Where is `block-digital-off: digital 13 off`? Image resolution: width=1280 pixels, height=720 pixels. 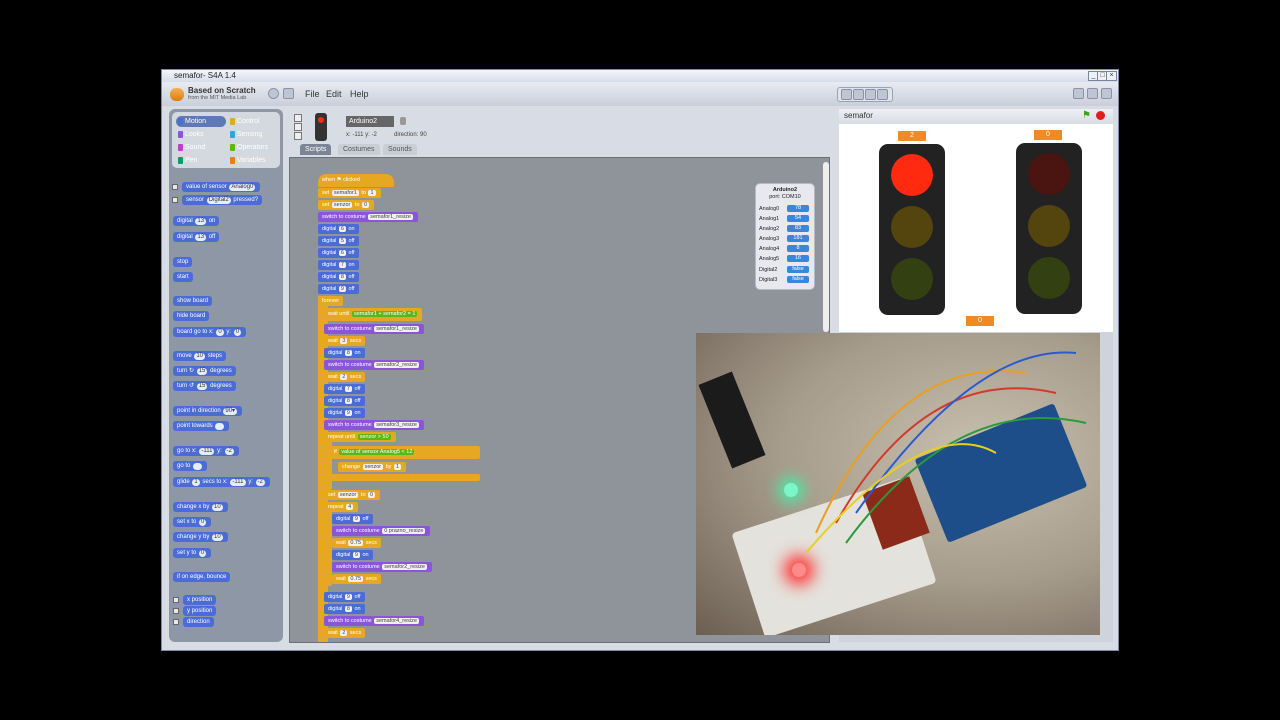
block-digital-off: digital 13 off is located at coordinates (196, 237).